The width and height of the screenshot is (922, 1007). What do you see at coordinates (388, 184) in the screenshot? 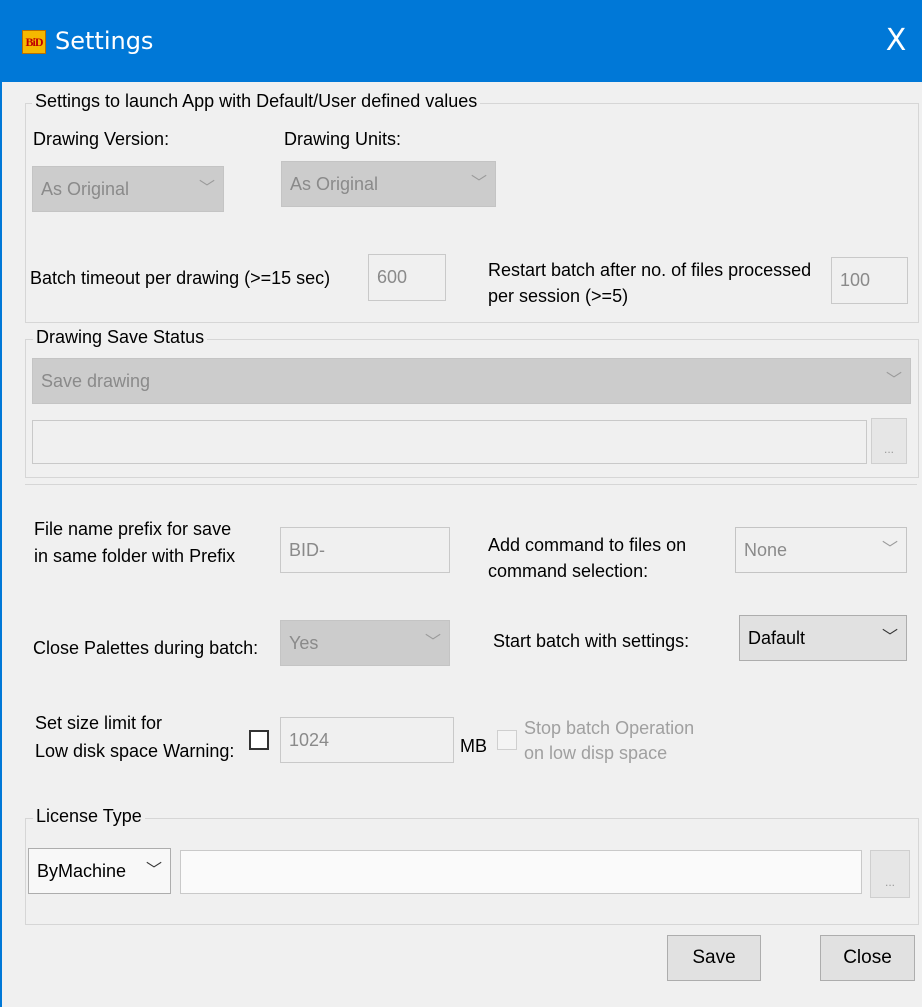
I see `drawing-units-dropdown: As Original ﹀` at bounding box center [388, 184].